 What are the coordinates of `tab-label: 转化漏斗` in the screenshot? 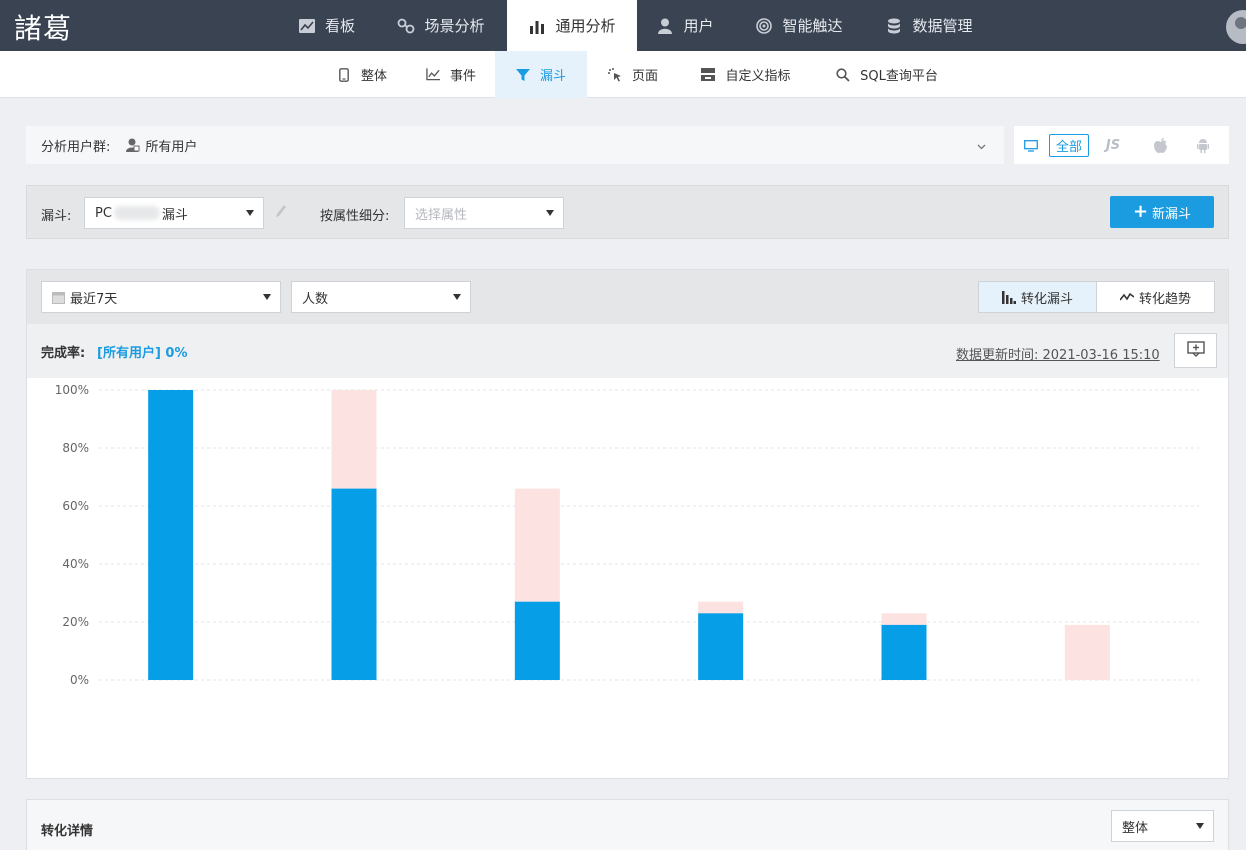 It's located at (1046, 299).